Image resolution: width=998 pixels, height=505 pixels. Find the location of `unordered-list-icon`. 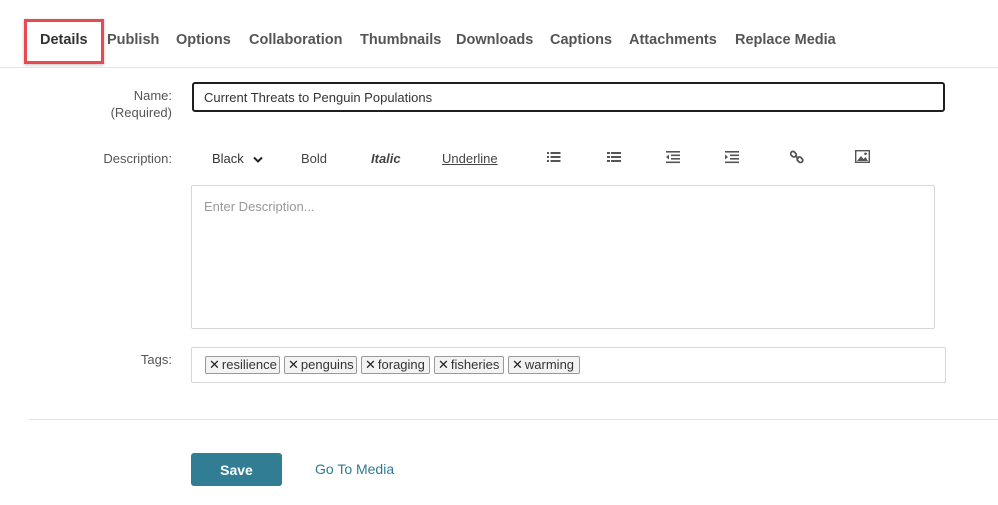

unordered-list-icon is located at coordinates (555, 158).